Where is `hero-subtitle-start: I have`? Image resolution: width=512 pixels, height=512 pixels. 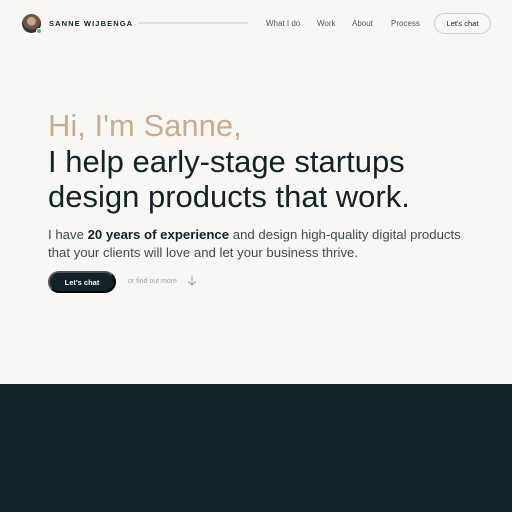
hero-subtitle-start: I have is located at coordinates (68, 234).